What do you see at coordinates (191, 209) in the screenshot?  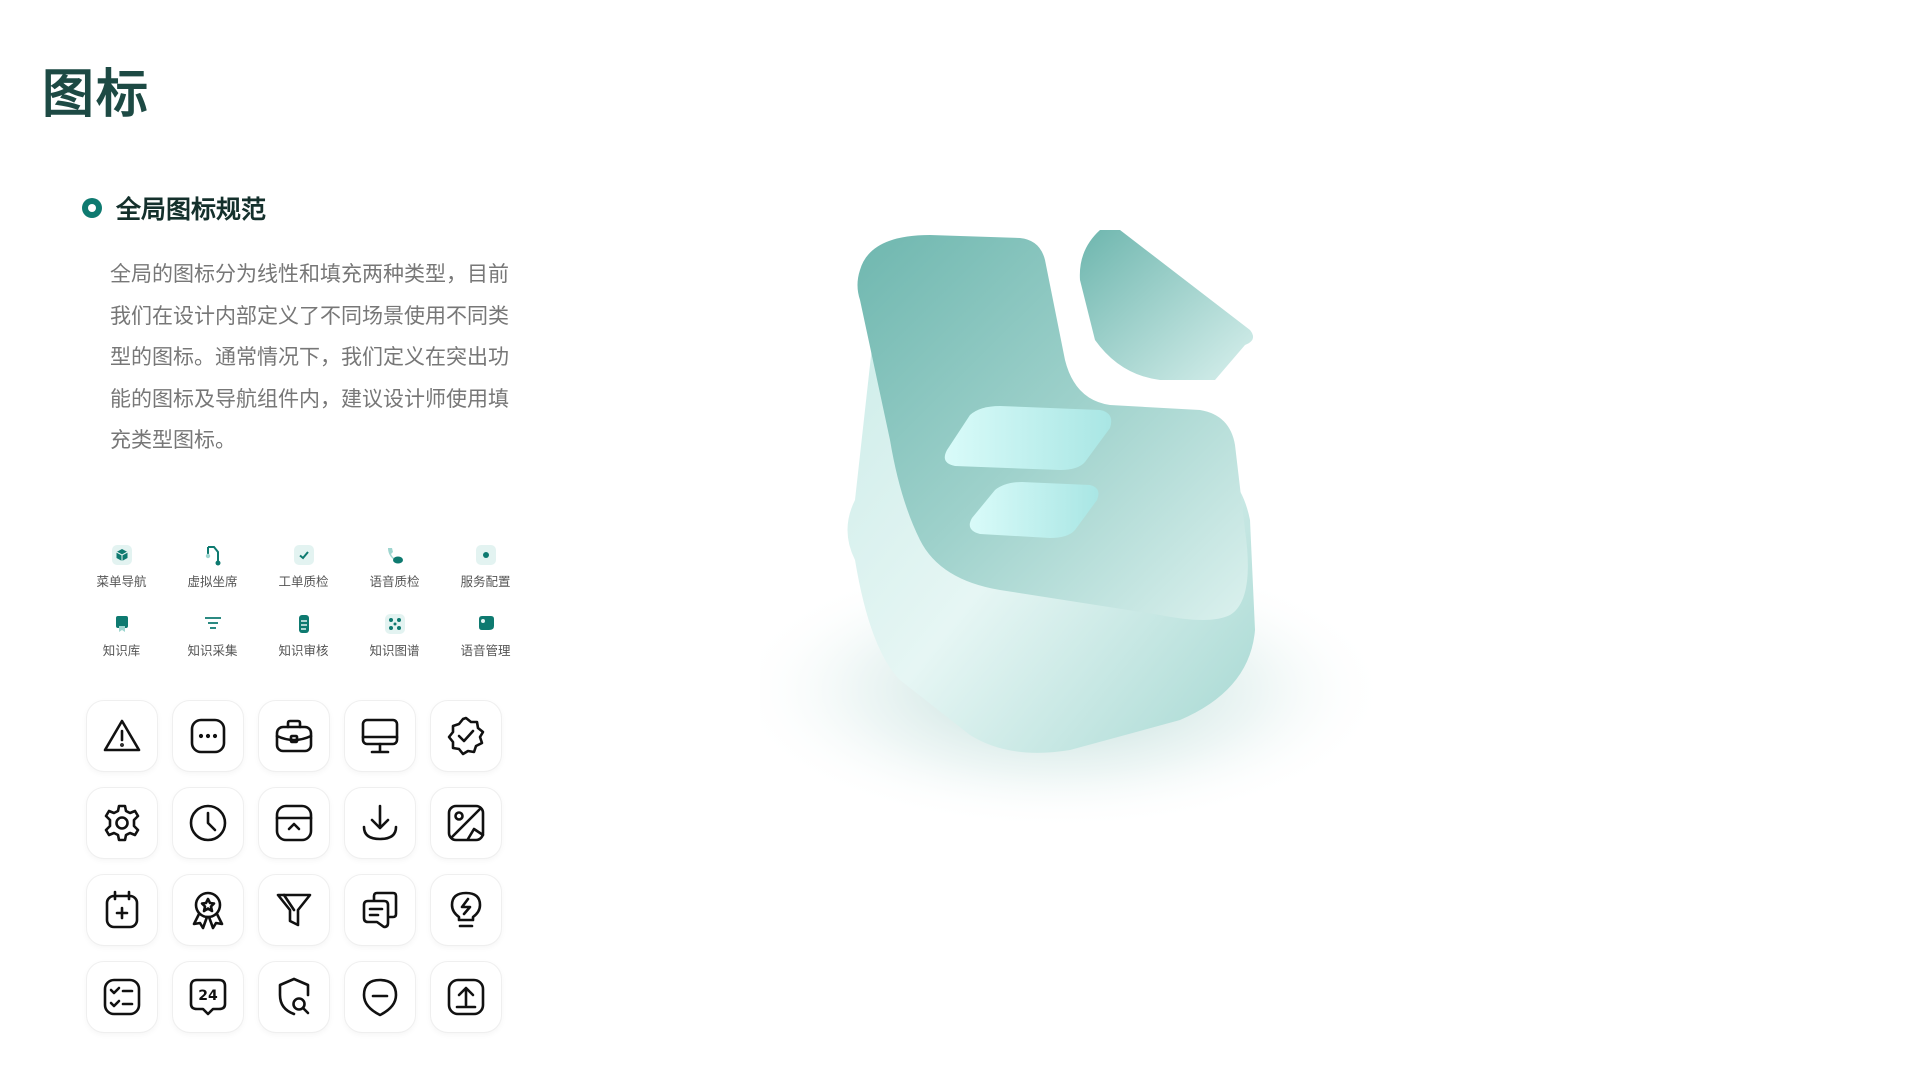 I see `section-title: 全局图标规范` at bounding box center [191, 209].